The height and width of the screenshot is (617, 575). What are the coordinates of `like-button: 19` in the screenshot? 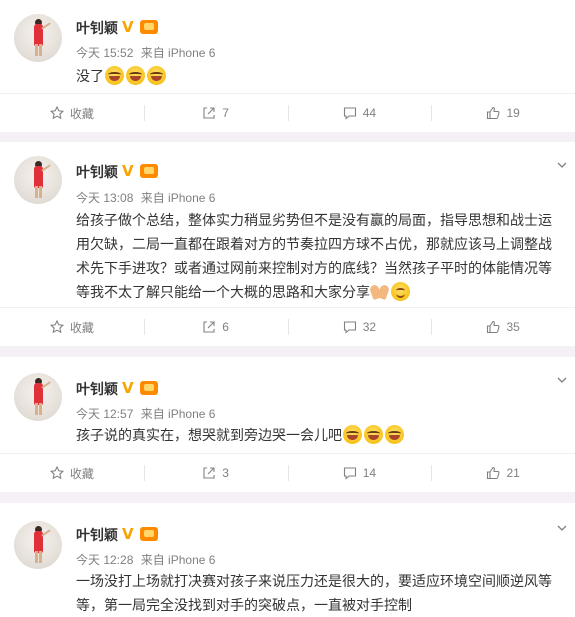 It's located at (503, 113).